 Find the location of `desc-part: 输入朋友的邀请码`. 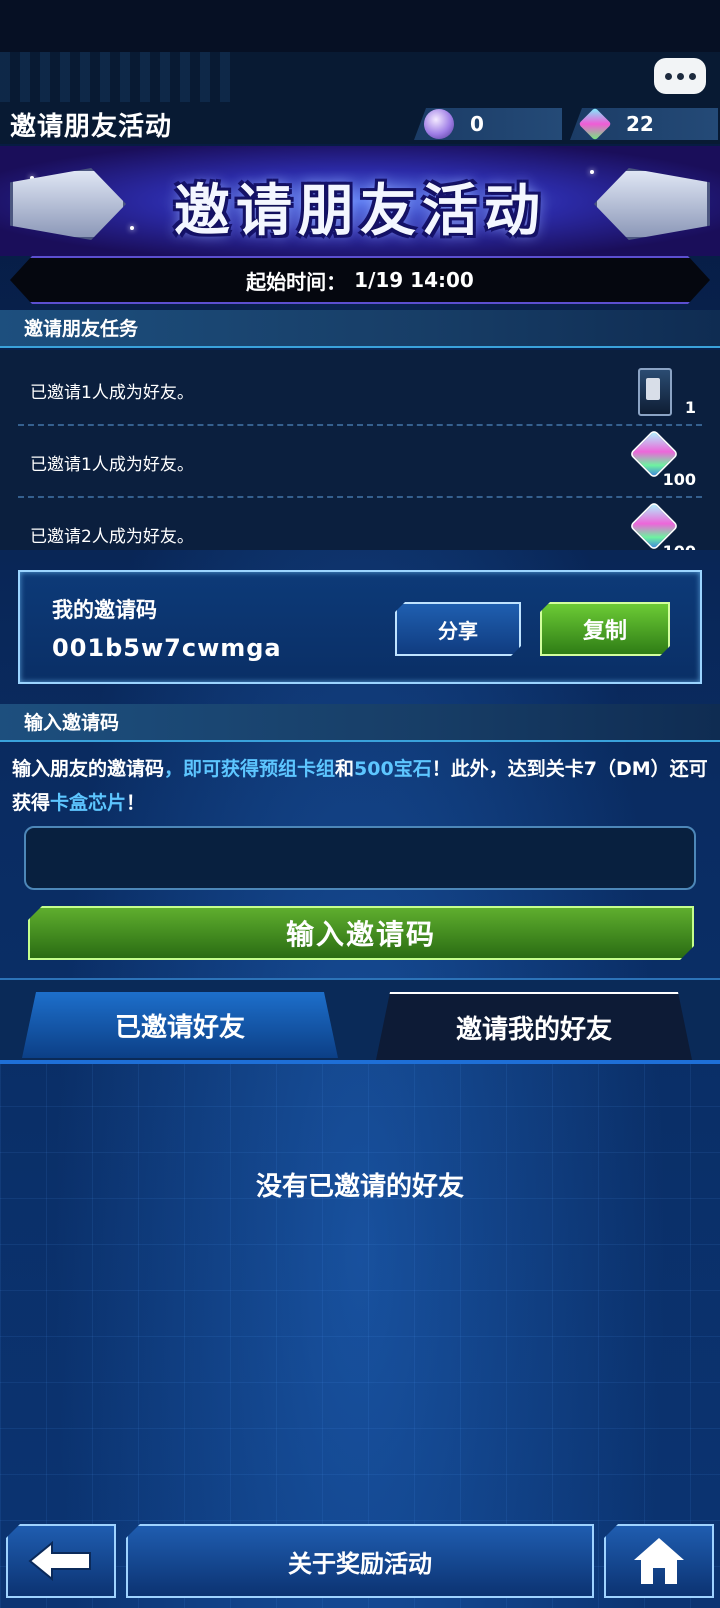

desc-part: 输入朋友的邀请码 is located at coordinates (88, 769).